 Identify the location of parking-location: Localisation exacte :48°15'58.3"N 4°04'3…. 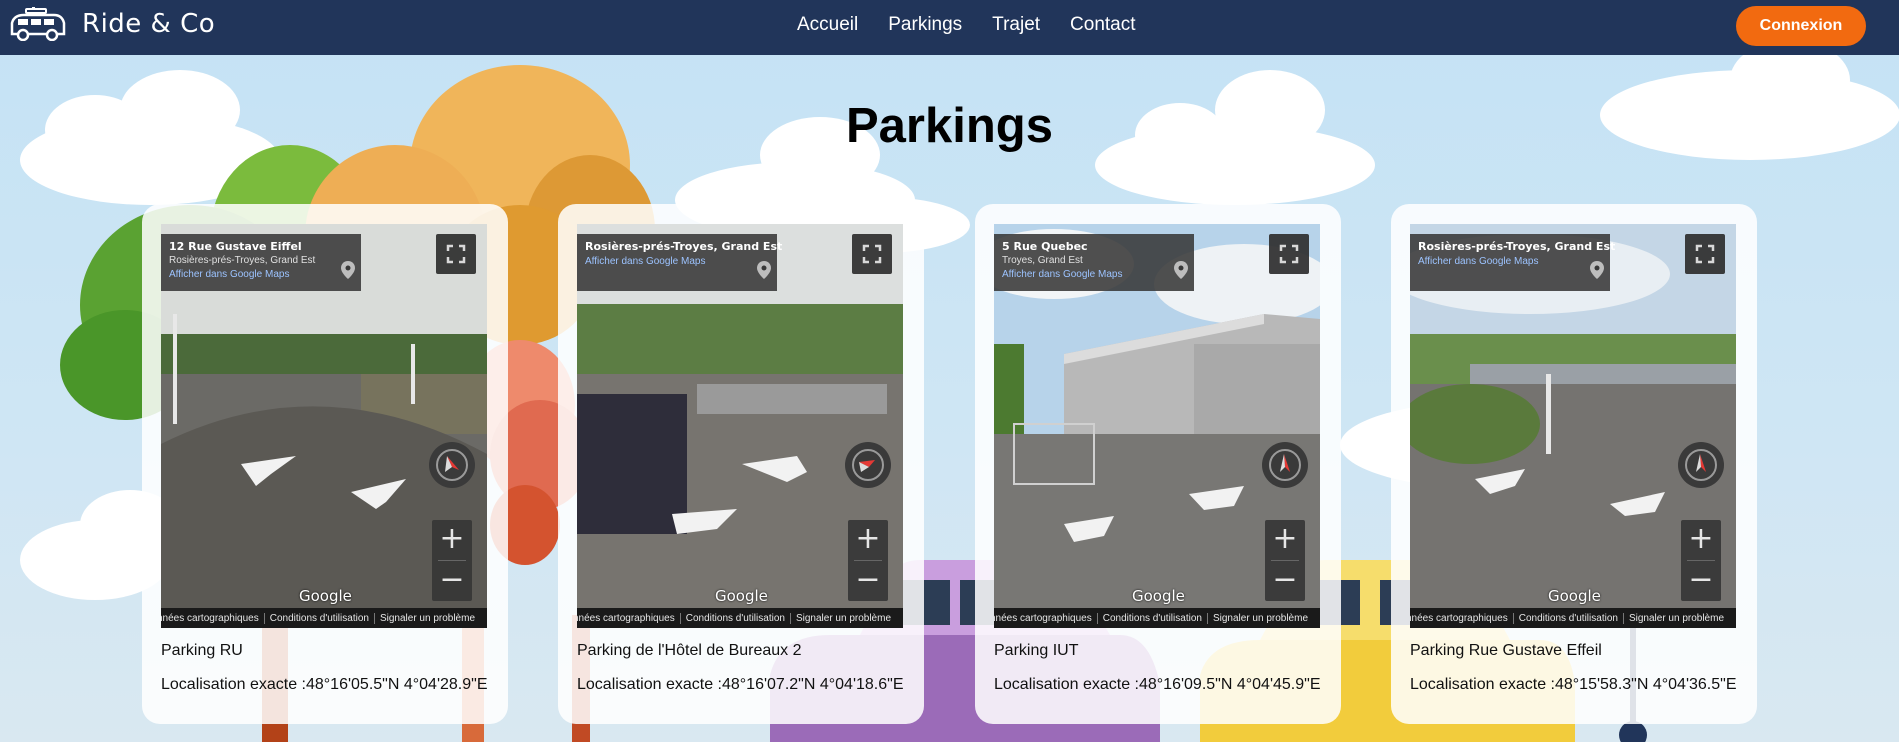
(1573, 684).